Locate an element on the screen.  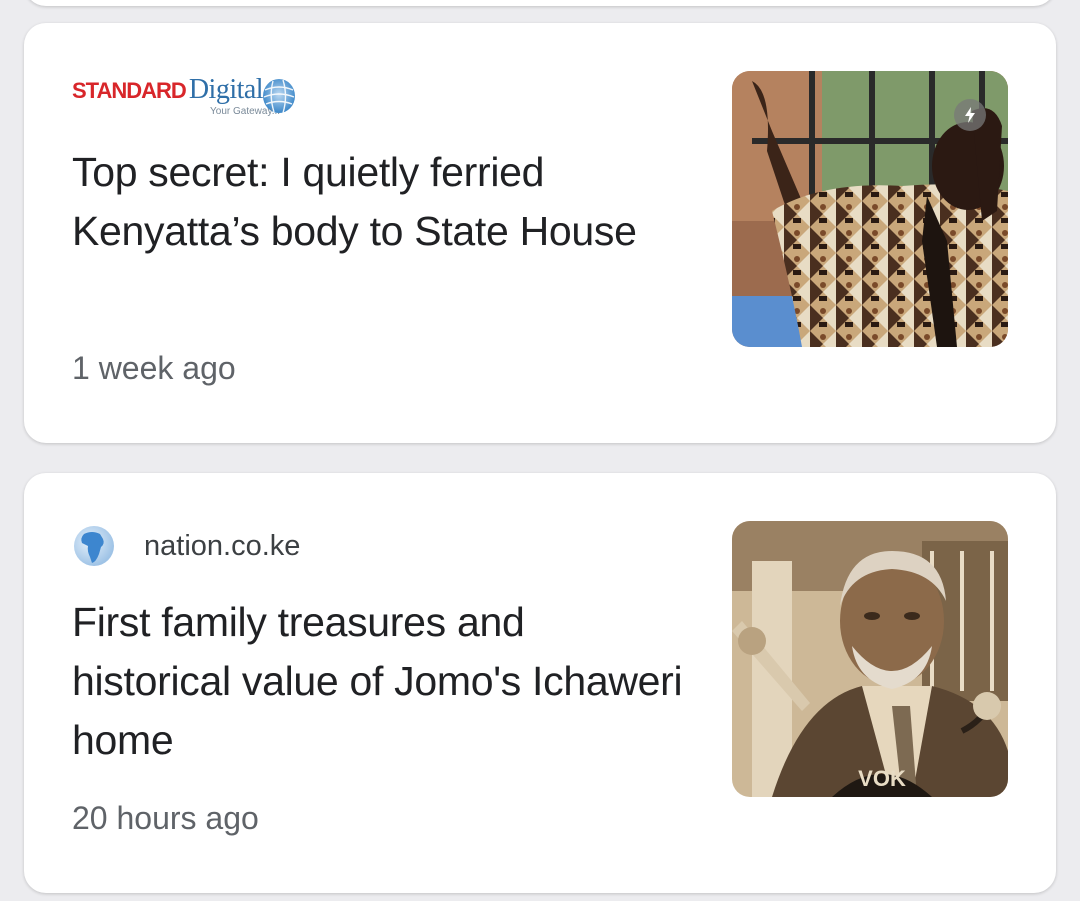
mic-label: VOK is located at coordinates (882, 778).